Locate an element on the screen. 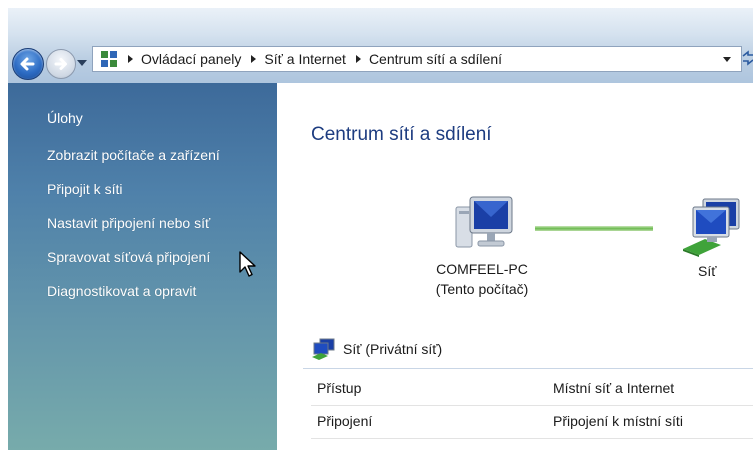  computer-node: COMFEEL-PC (Tento počítač) is located at coordinates (482, 246).